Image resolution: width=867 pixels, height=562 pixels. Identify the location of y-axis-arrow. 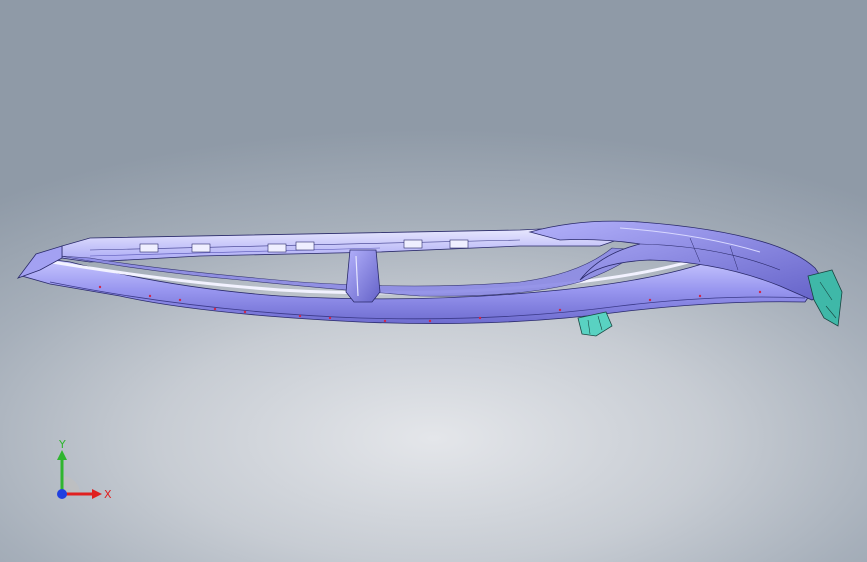
(62, 455).